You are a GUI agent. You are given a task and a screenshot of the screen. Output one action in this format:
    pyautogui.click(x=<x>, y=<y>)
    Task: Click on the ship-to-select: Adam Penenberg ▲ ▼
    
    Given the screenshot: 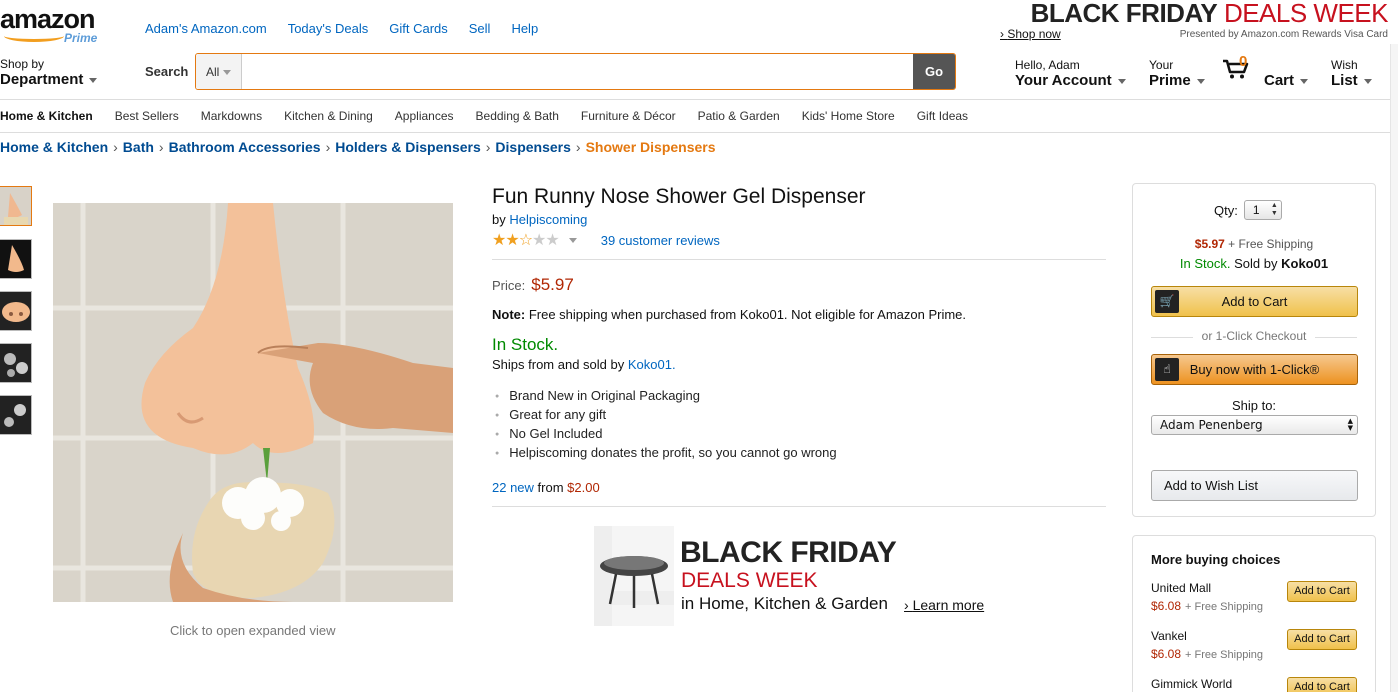 What is the action you would take?
    pyautogui.click(x=1254, y=425)
    